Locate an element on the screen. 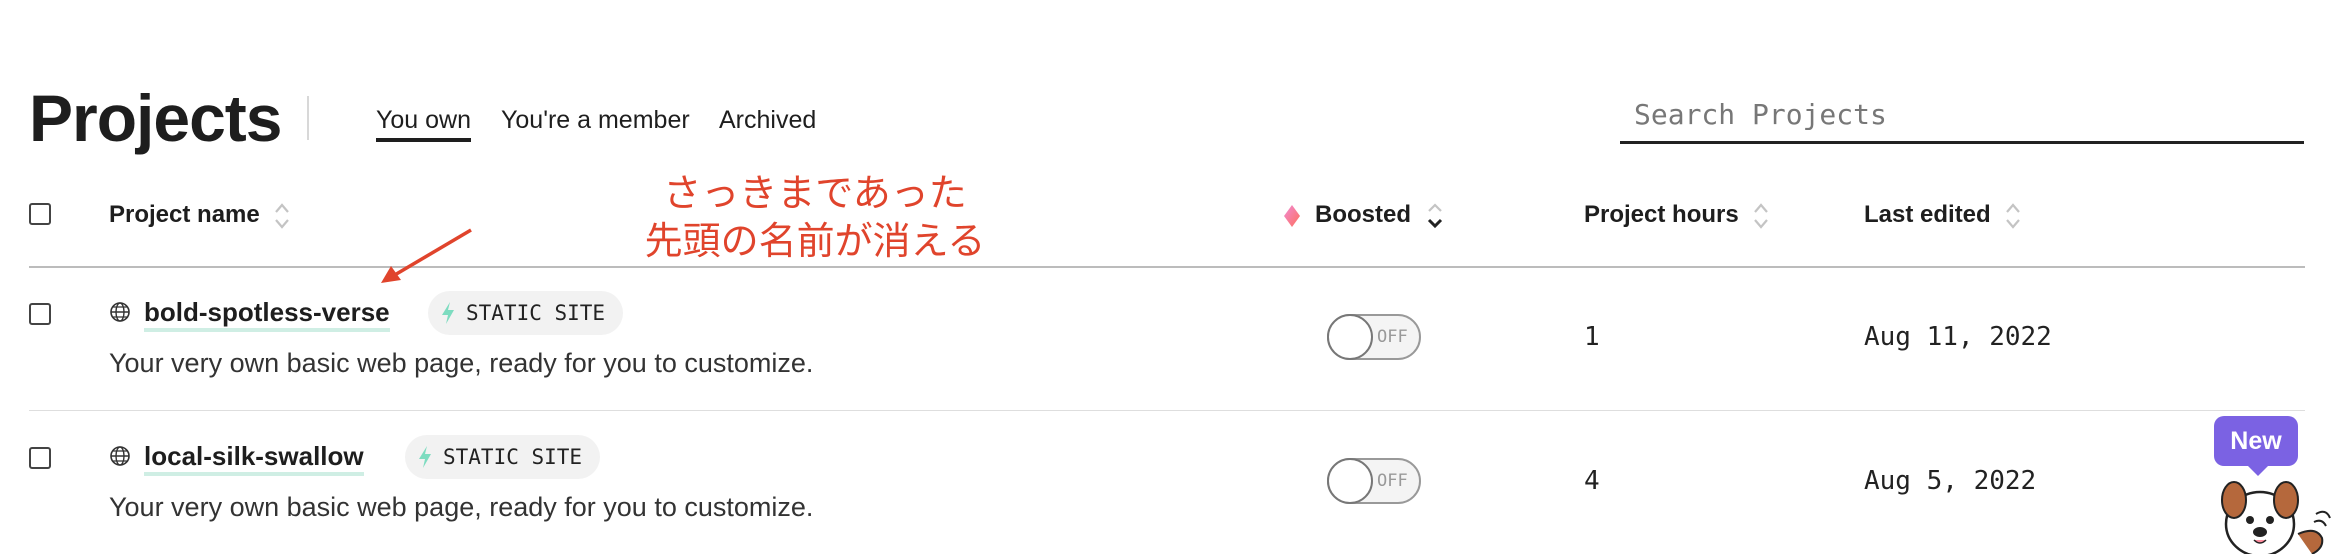 Image resolution: width=2334 pixels, height=554 pixels. new-badge: New is located at coordinates (2256, 446).